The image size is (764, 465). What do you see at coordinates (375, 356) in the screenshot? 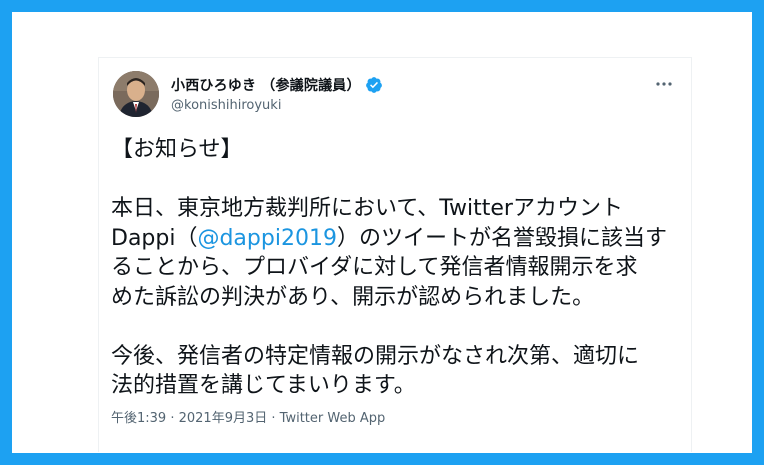
I see `tweet-line: 今後、発信者の特定情報の開示がなされ次第、適切に` at bounding box center [375, 356].